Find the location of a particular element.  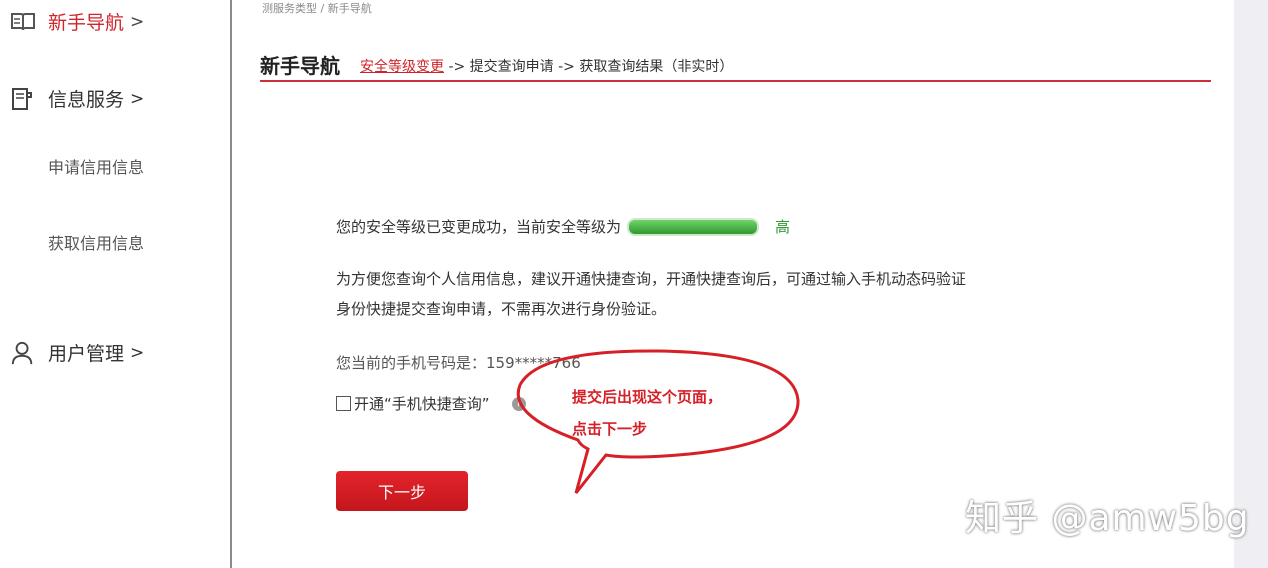

next-step-button: 下一步 is located at coordinates (402, 491).